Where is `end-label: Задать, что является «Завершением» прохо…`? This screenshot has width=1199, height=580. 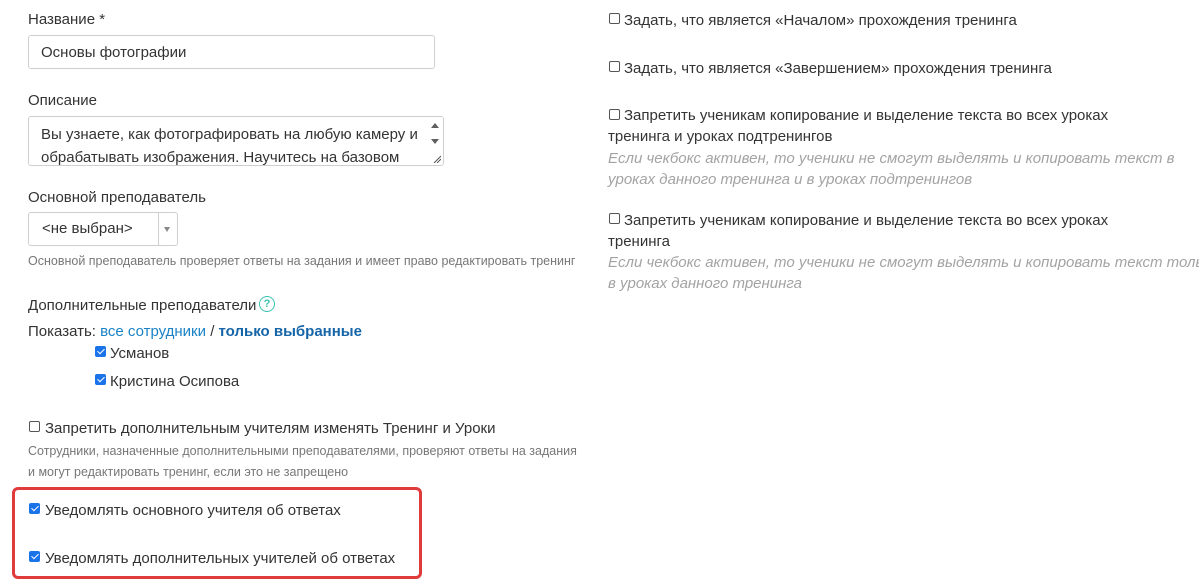
end-label: Задать, что является «Завершением» прохо… is located at coordinates (838, 68).